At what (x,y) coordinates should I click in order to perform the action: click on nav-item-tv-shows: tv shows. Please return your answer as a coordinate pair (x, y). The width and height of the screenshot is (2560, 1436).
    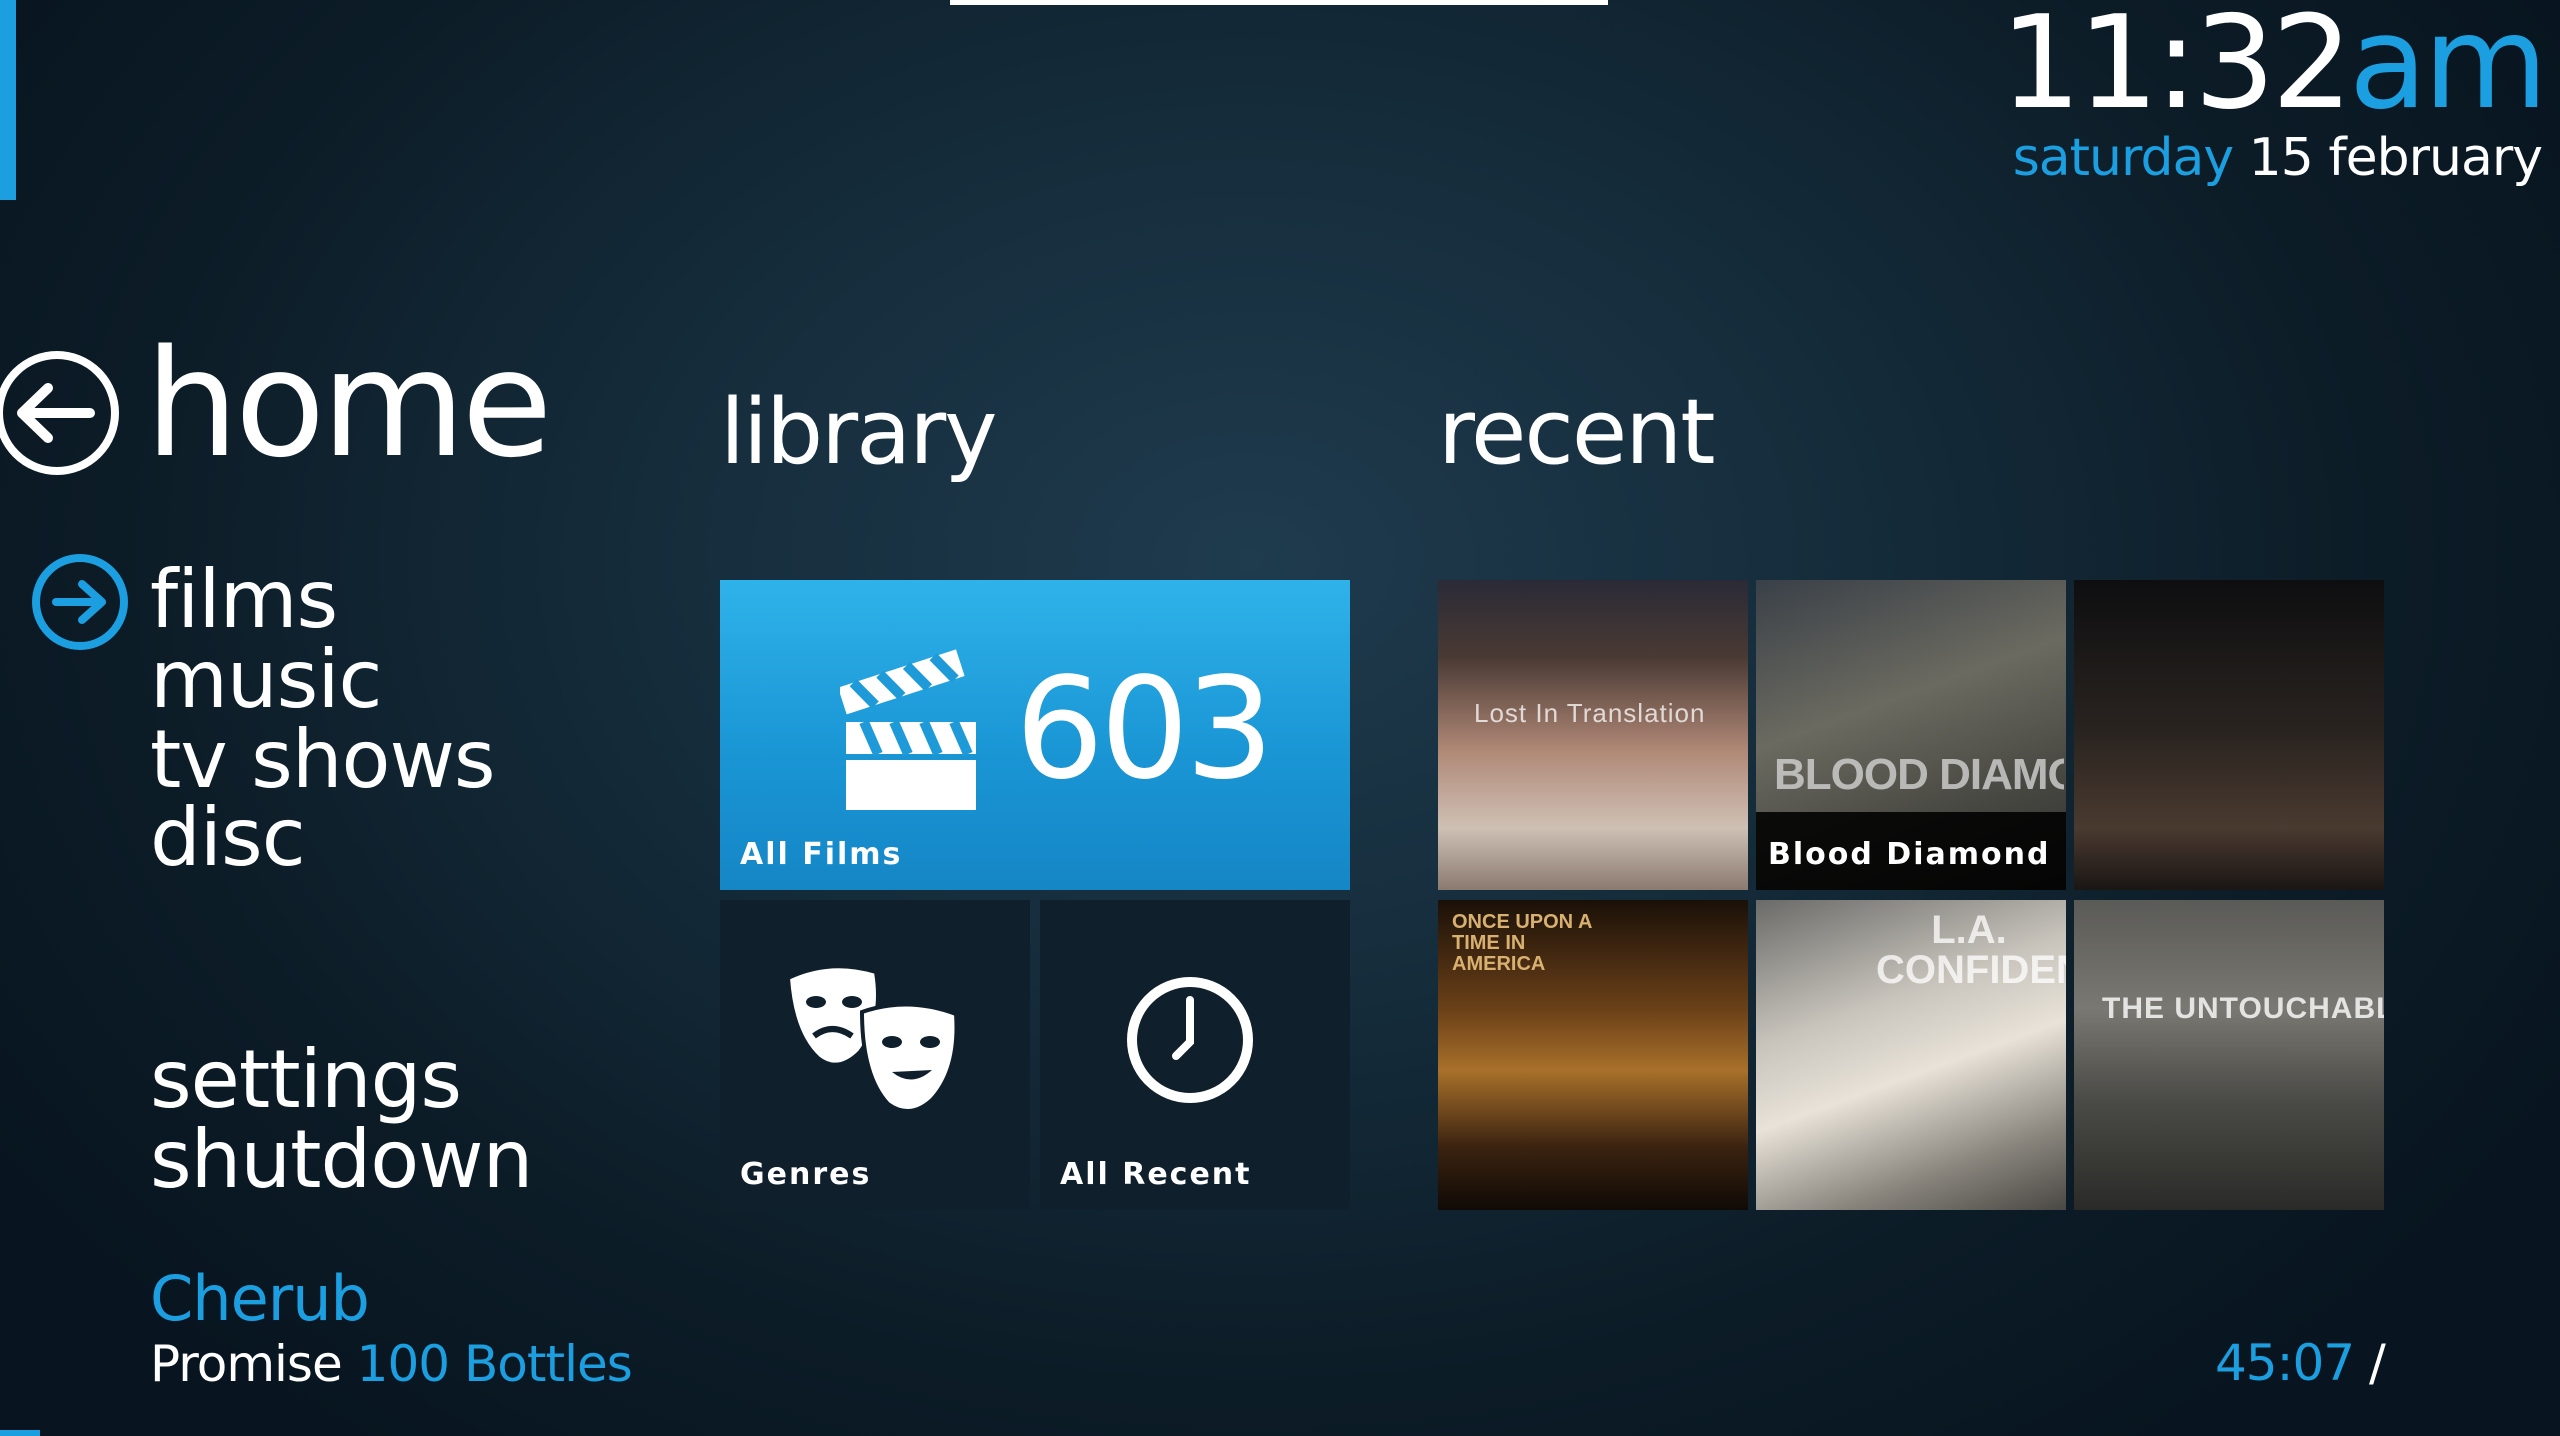
    Looking at the image, I should click on (323, 760).